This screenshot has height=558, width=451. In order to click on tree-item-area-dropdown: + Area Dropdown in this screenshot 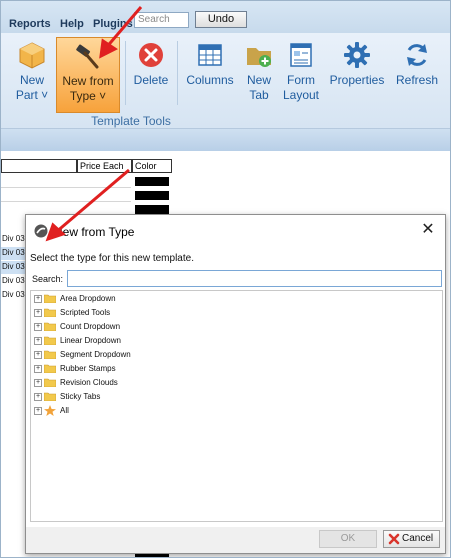, I will do `click(75, 299)`.